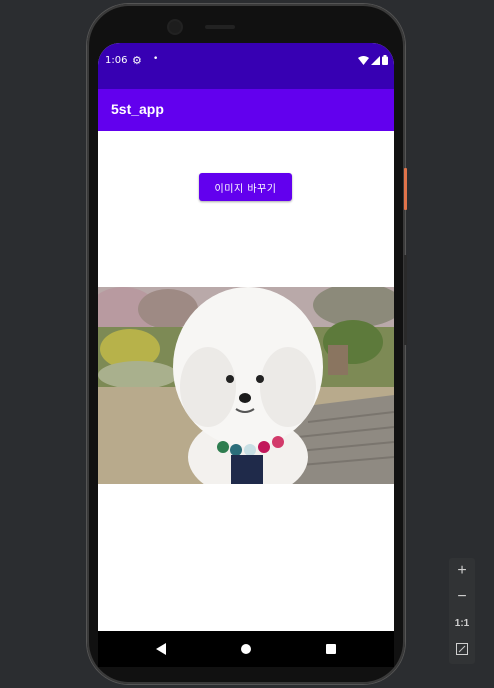 Image resolution: width=494 pixels, height=688 pixels. Describe the element at coordinates (462, 571) in the screenshot. I see `zoom-in-button: +` at that location.